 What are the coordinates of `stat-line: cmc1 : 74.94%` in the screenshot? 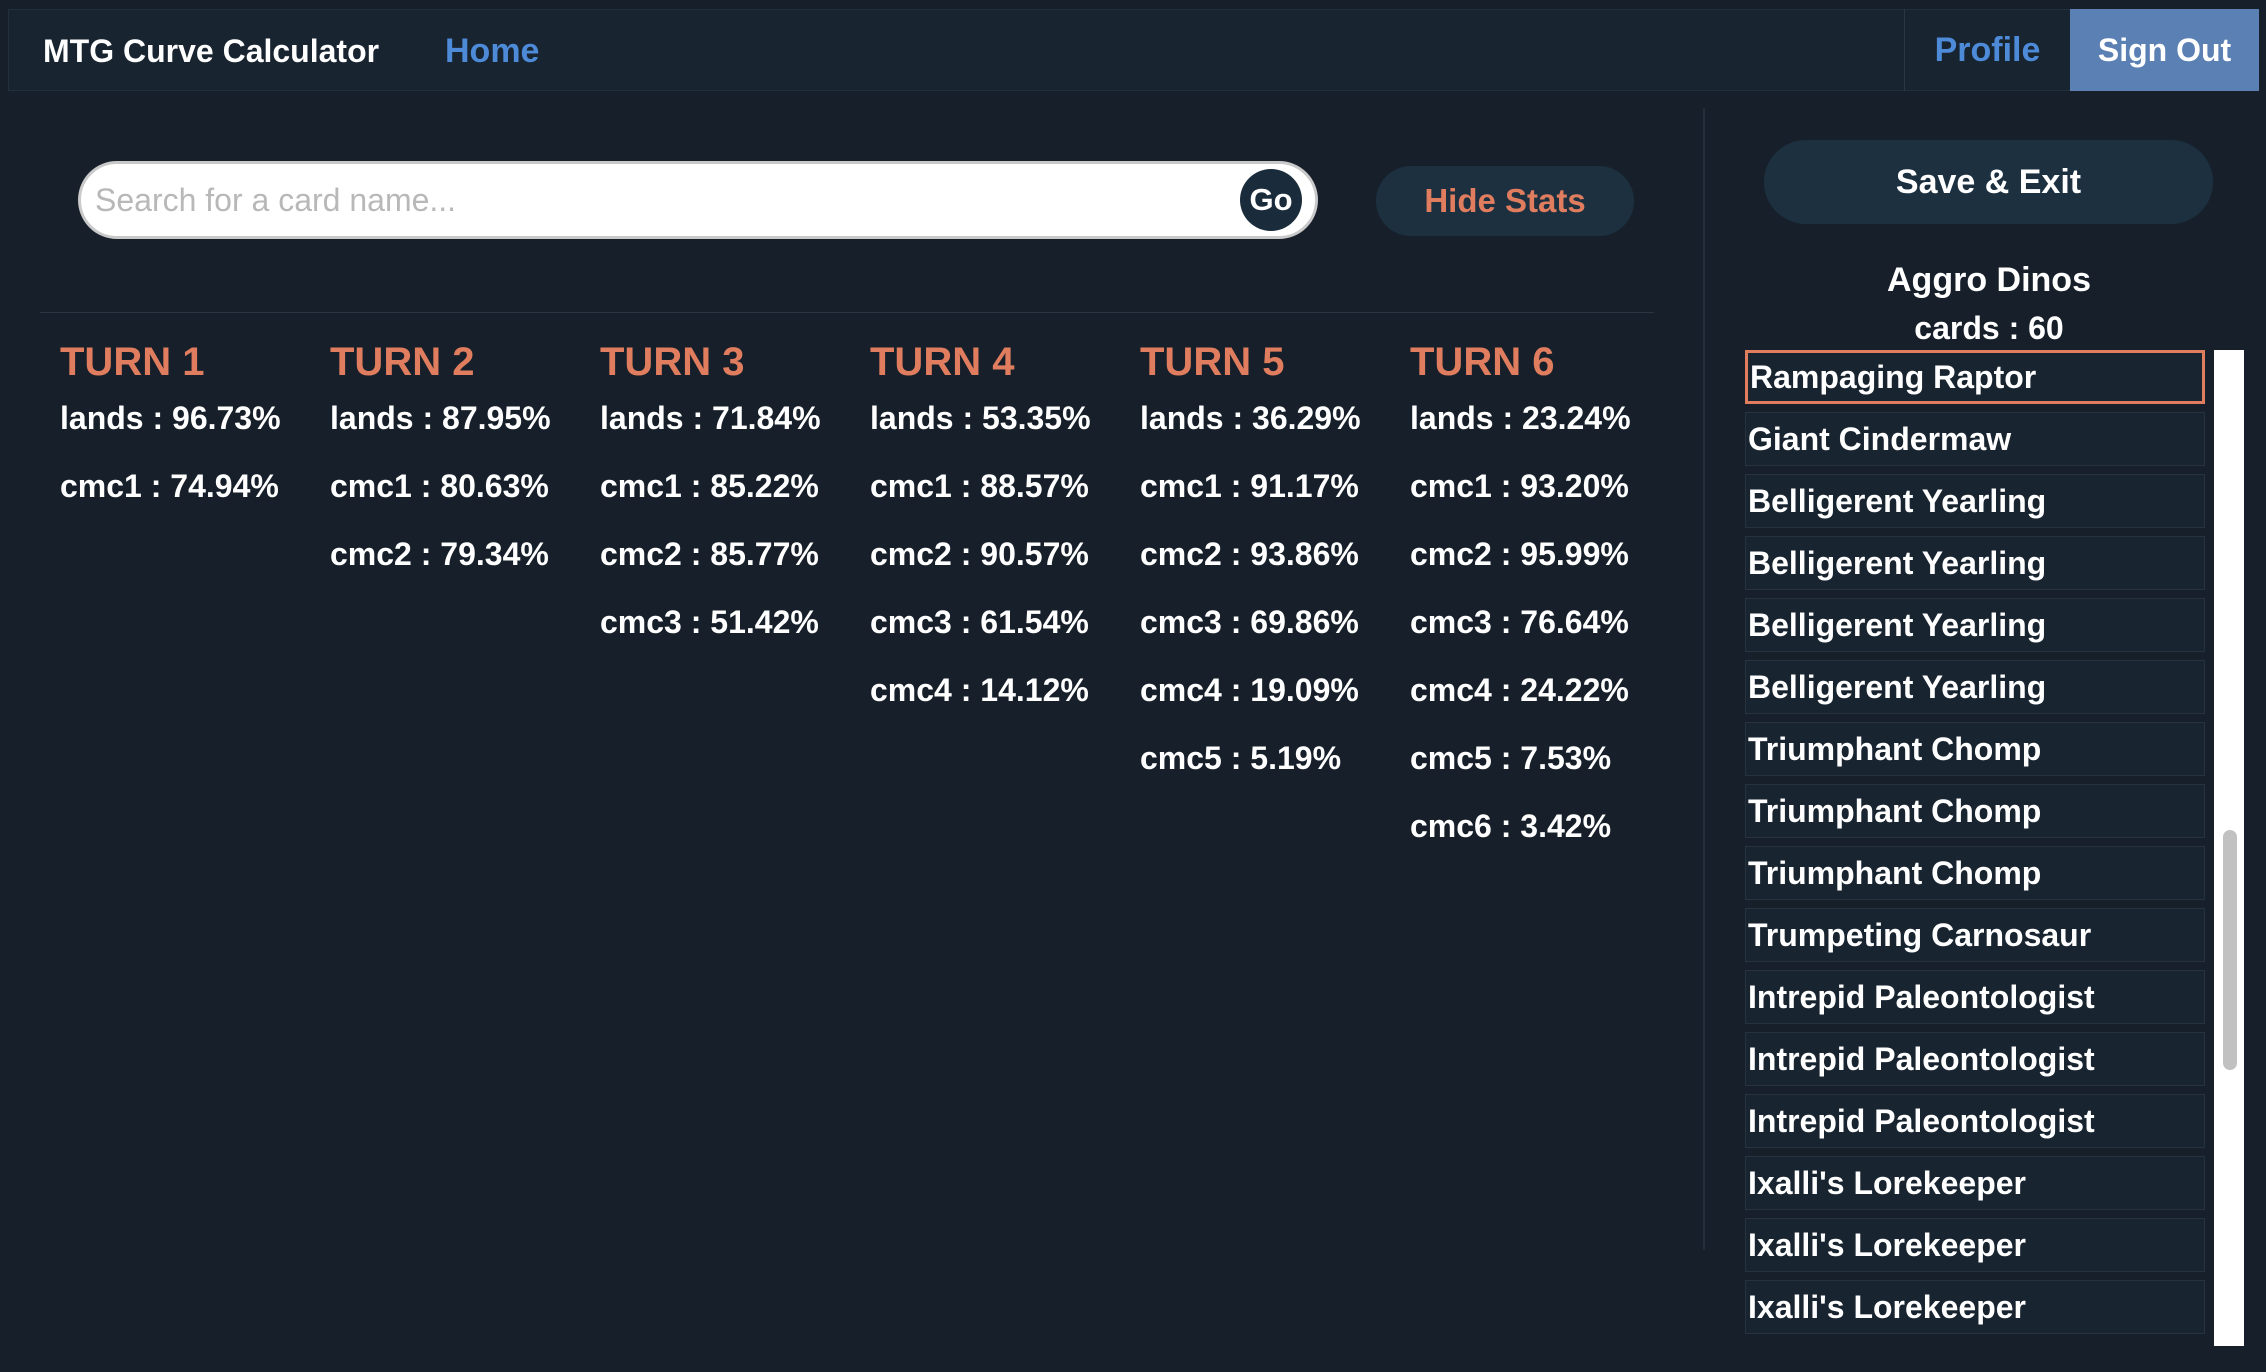 It's located at (169, 486).